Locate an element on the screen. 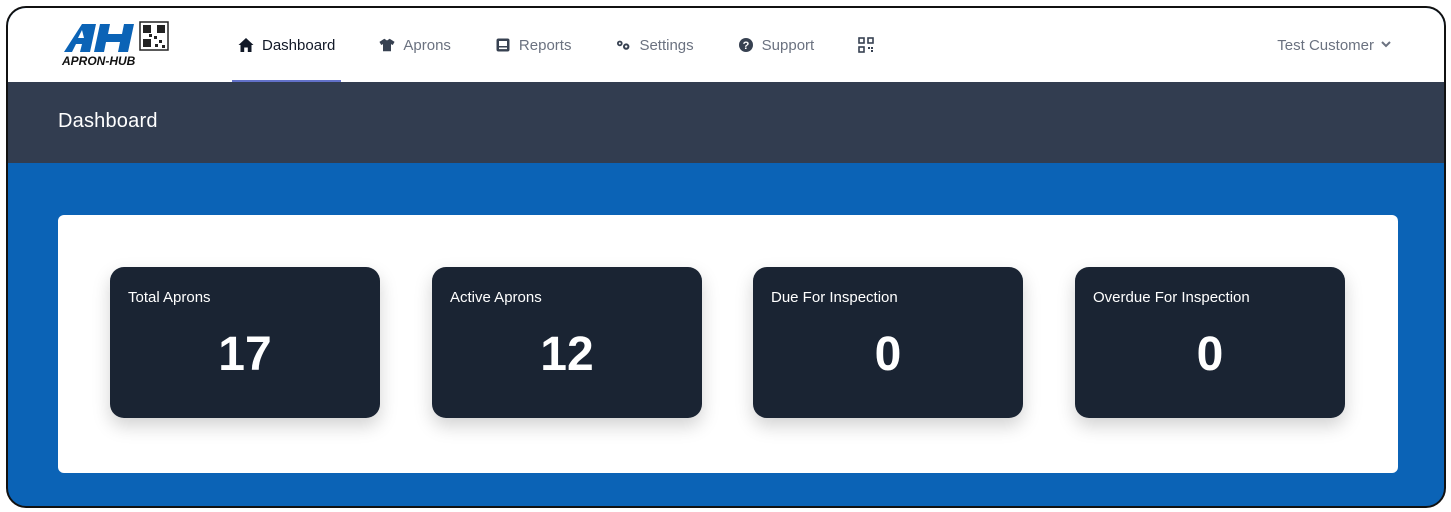 Image resolution: width=1451 pixels, height=512 pixels. gears-icon is located at coordinates (623, 45).